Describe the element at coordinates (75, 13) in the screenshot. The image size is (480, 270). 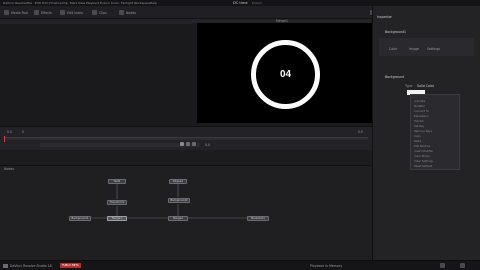
I see `toolbar-edit-index: Edit Index` at that location.